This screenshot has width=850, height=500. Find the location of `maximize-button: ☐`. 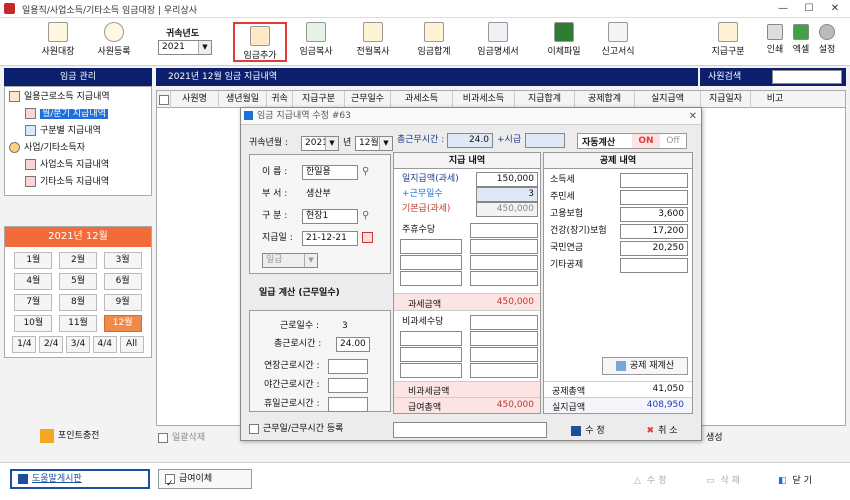

maximize-button: ☐ is located at coordinates (809, 9).